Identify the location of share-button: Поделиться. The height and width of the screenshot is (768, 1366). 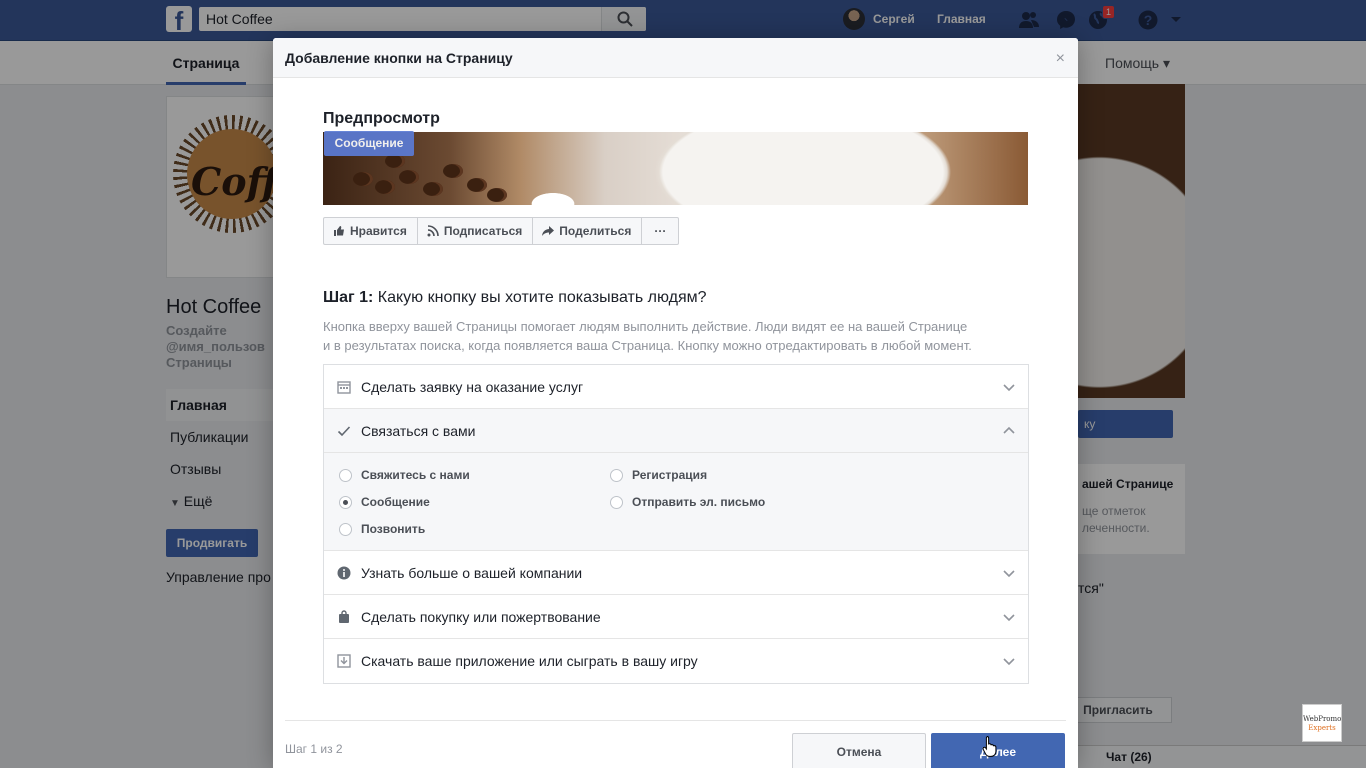
(587, 231).